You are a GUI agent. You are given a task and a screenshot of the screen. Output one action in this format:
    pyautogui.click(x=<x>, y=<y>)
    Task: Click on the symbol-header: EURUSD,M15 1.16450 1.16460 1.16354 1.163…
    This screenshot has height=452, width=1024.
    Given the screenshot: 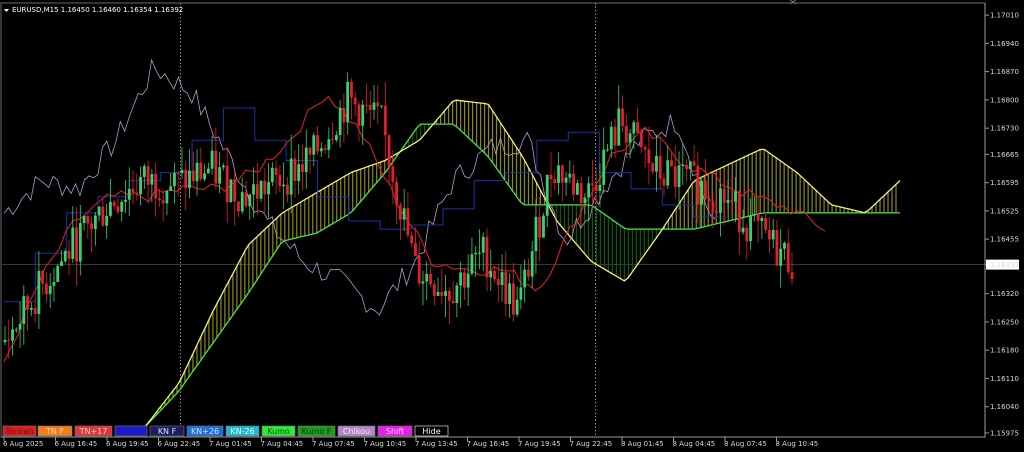 What is the action you would take?
    pyautogui.click(x=93, y=10)
    